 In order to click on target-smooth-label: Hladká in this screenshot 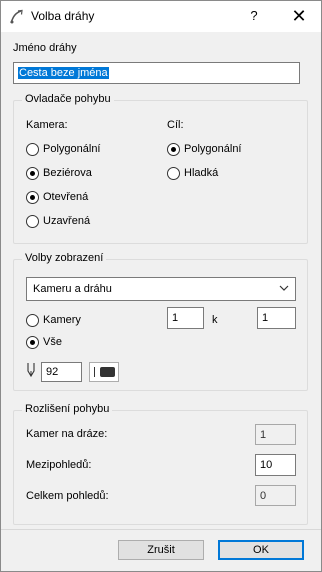, I will do `click(201, 173)`.